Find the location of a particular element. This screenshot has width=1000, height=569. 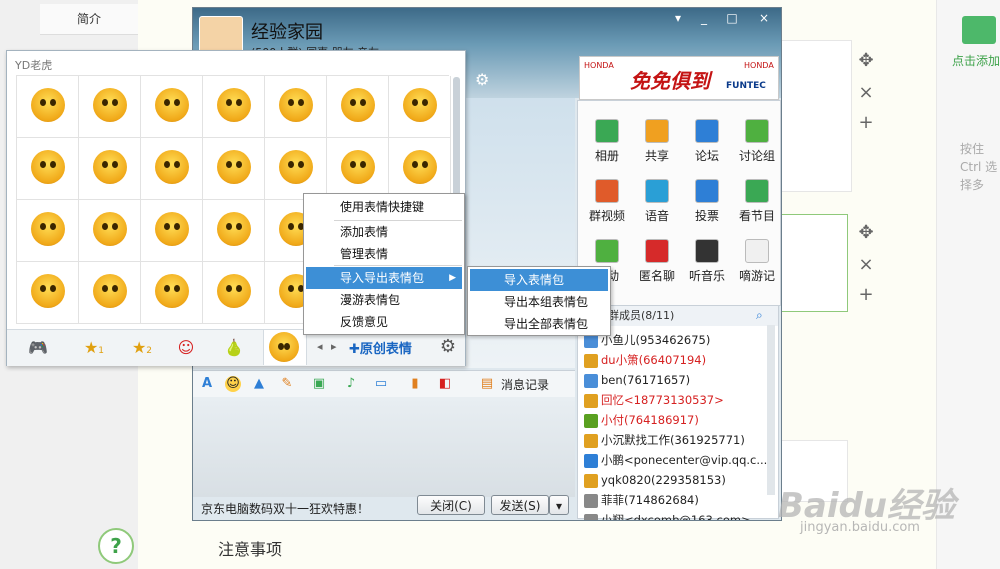

member-row: yqk0820(229358153) is located at coordinates (678, 480).